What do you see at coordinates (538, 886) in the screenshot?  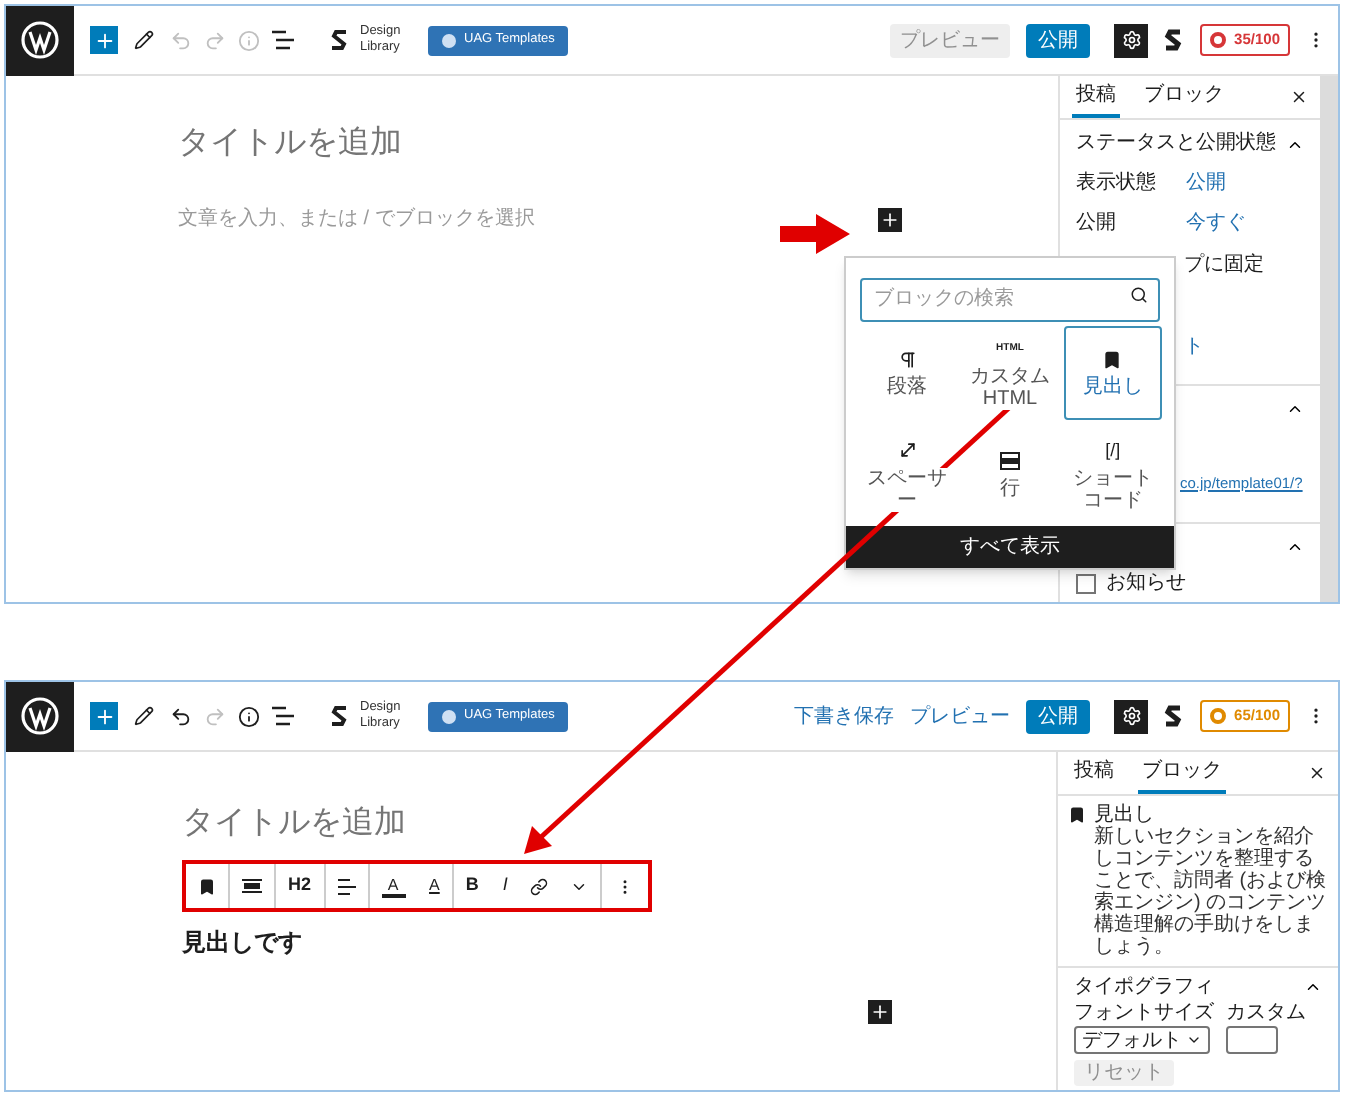 I see `link-icon` at bounding box center [538, 886].